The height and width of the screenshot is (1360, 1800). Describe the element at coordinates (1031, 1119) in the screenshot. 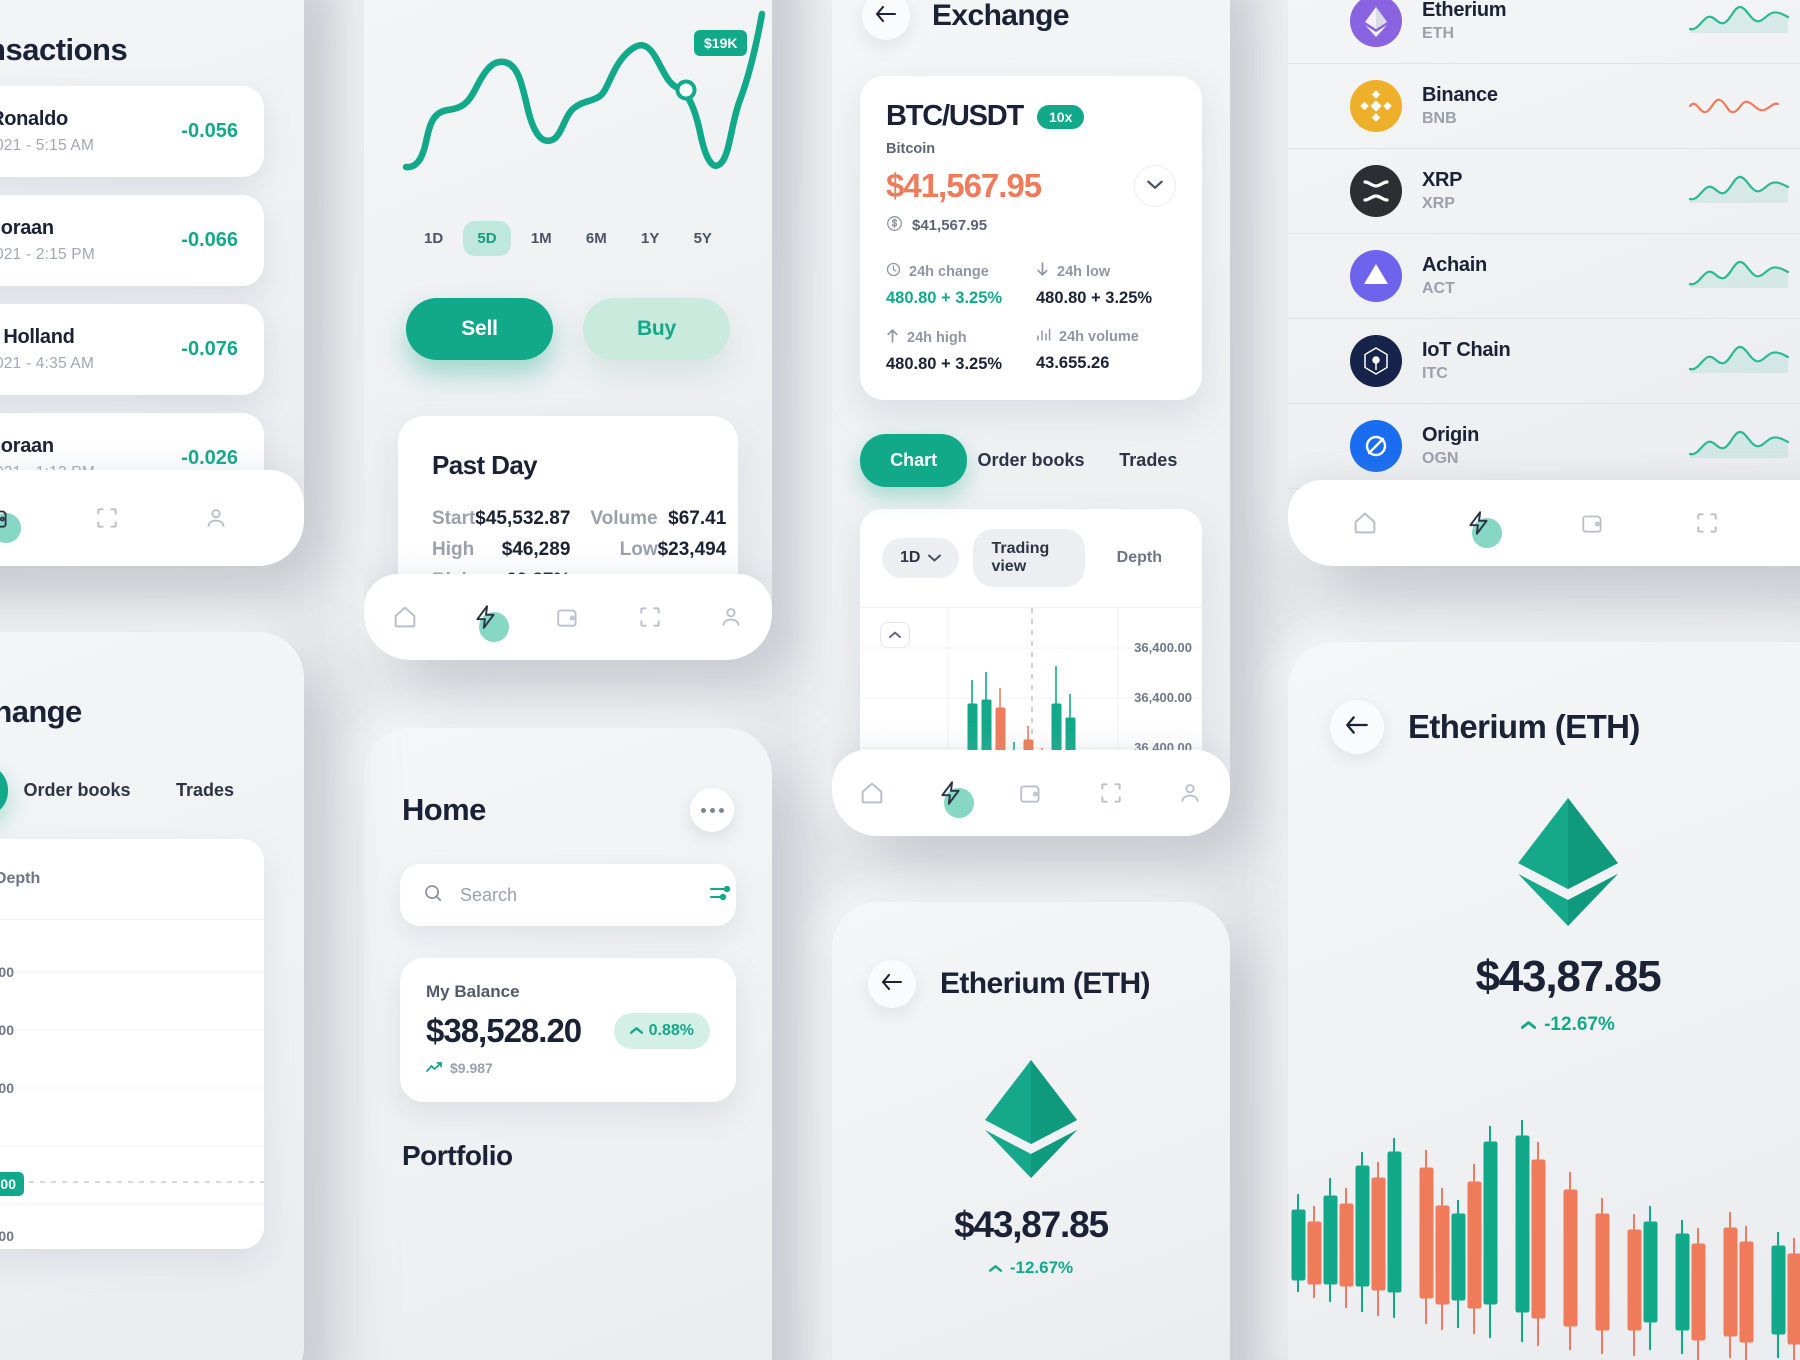

I see `eth-logo` at that location.